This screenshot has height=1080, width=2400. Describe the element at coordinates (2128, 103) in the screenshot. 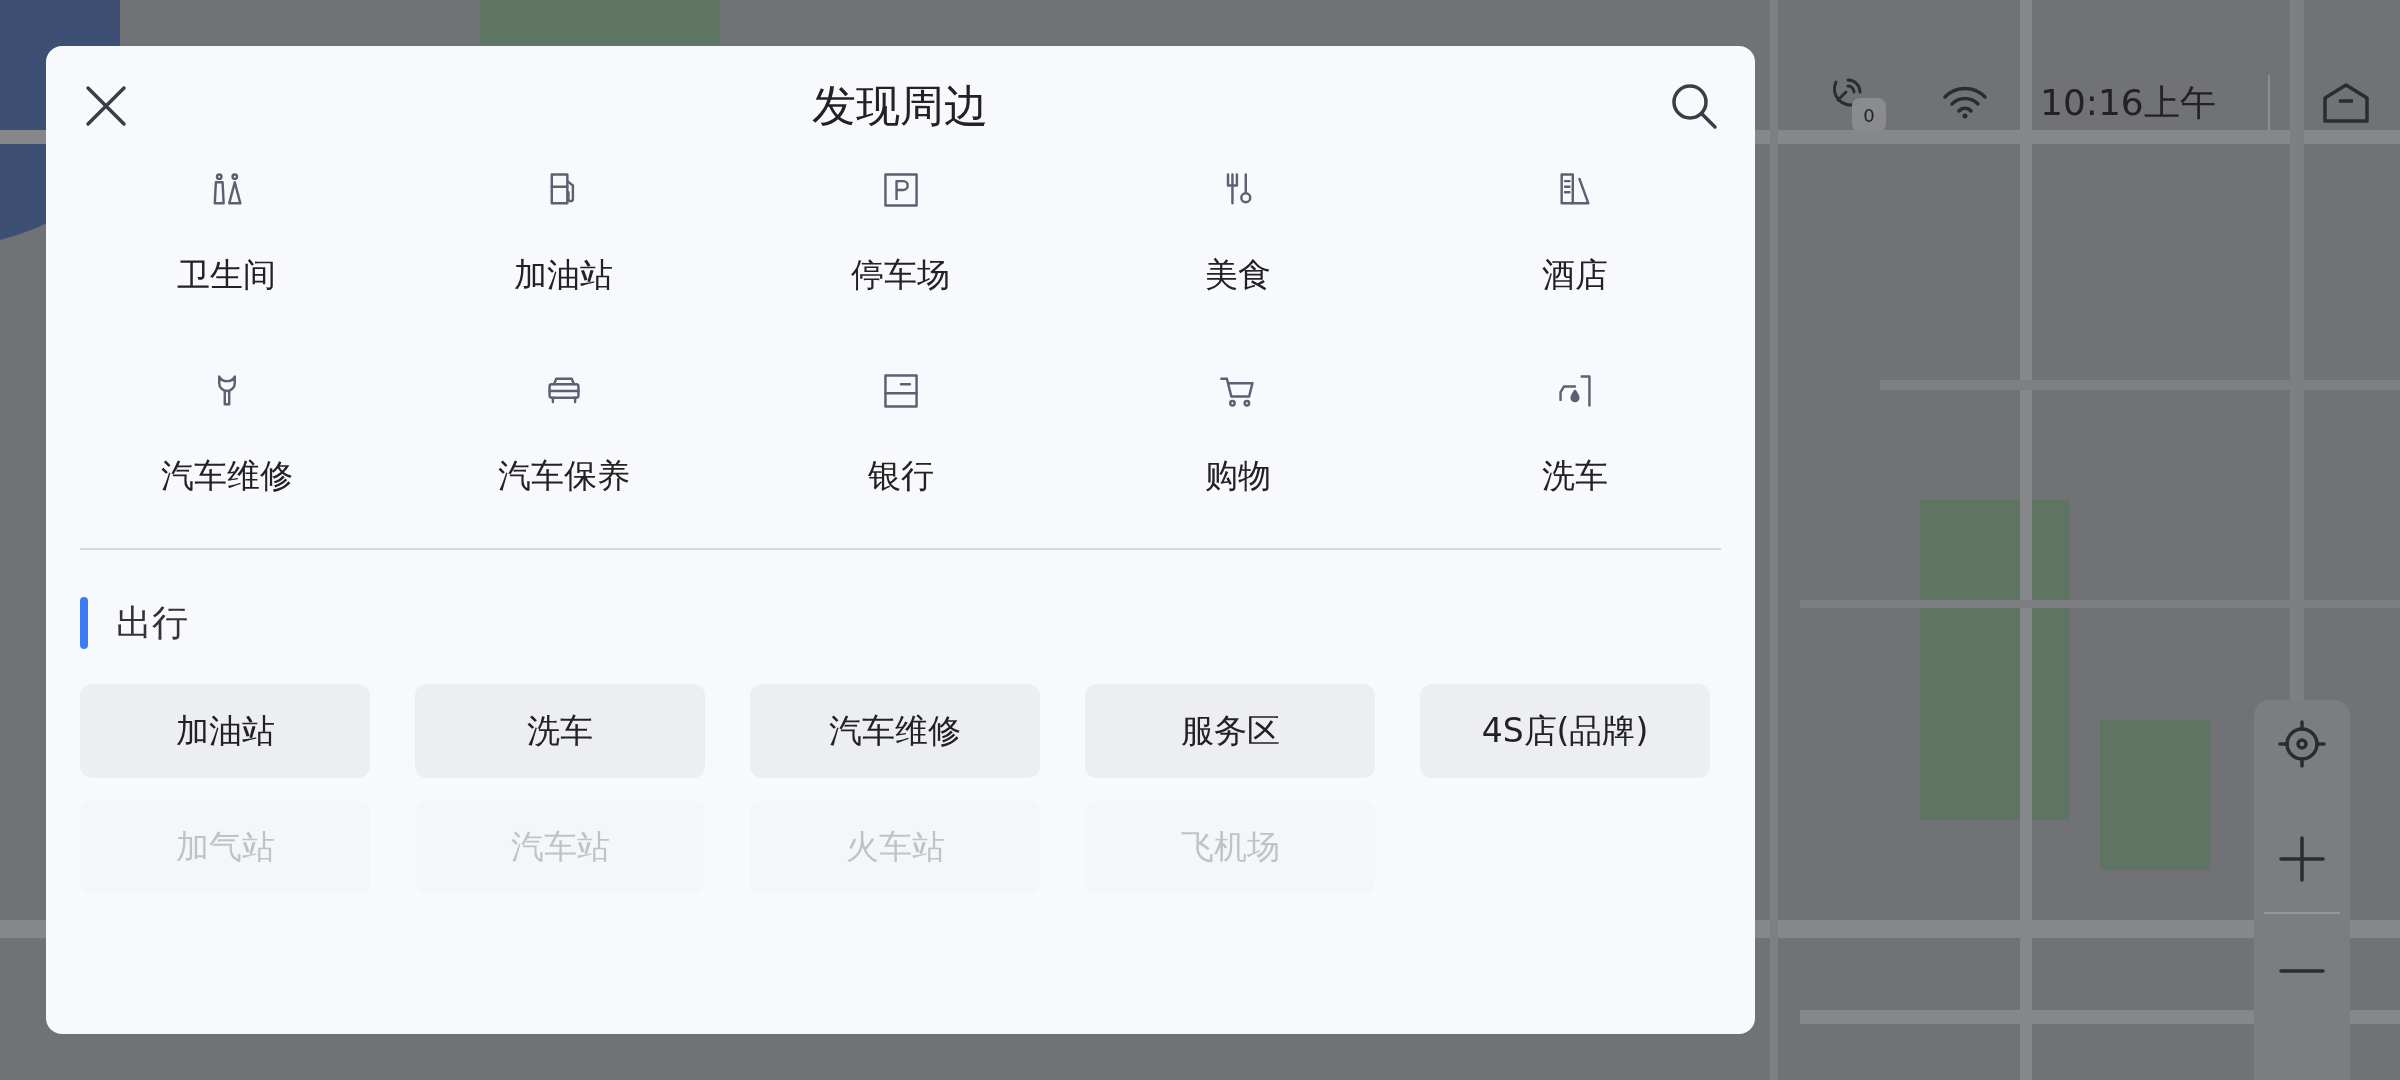

I see `clock-time: 10:16上午` at that location.